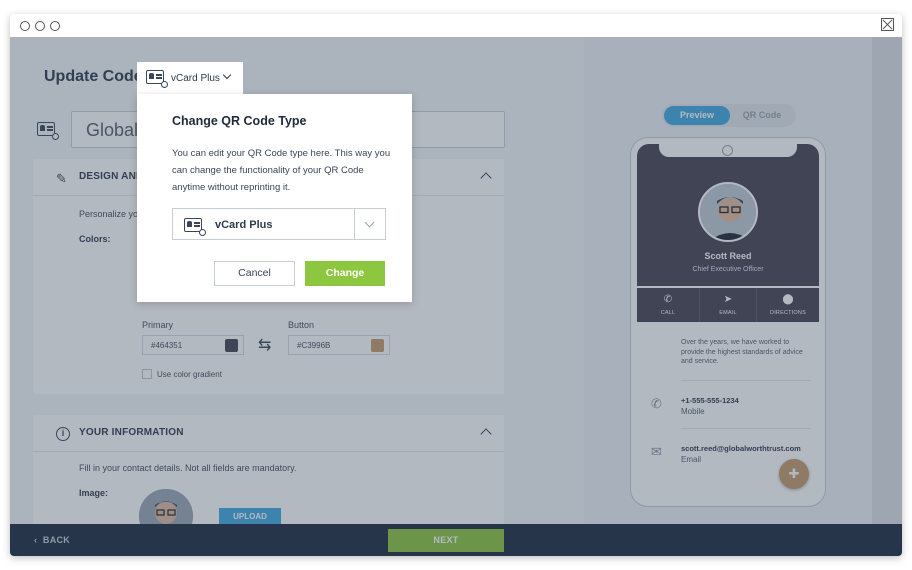  I want to click on qr-type-select: vCard Plus, so click(279, 224).